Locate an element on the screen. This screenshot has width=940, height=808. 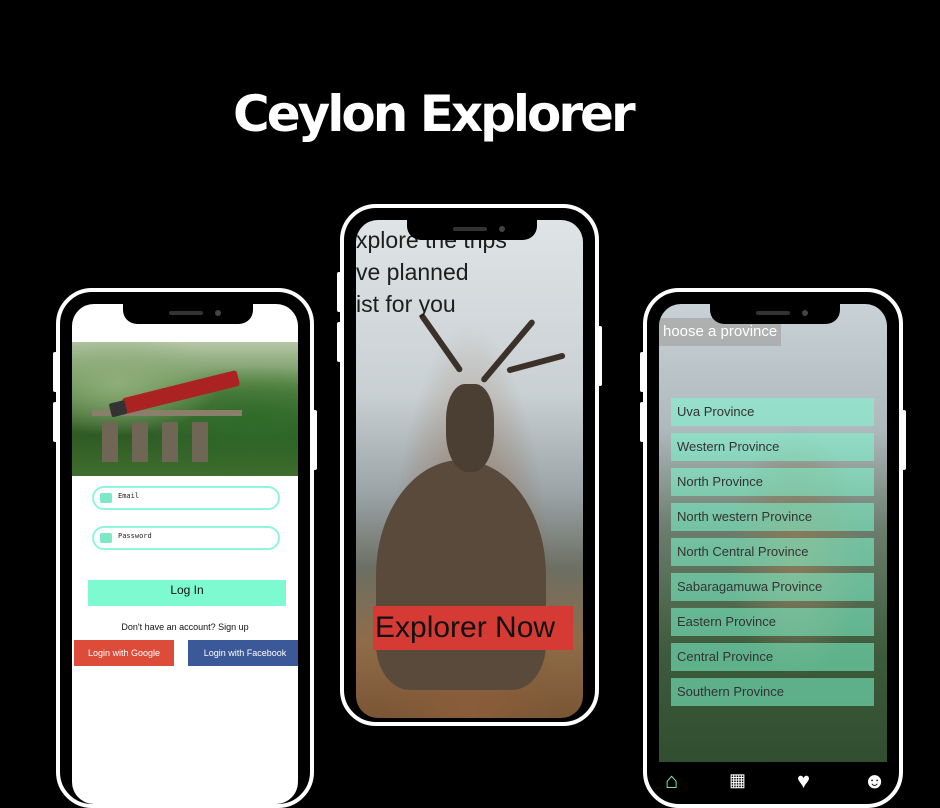
province-item: Southern Province is located at coordinates (772, 692).